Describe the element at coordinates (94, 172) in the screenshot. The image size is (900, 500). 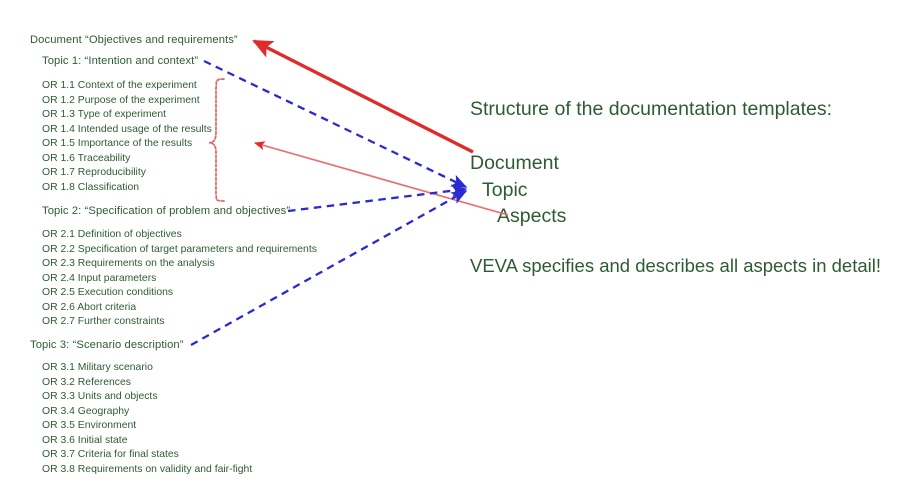
I see `aspect-item: OR 1.7 Reproducibility` at that location.